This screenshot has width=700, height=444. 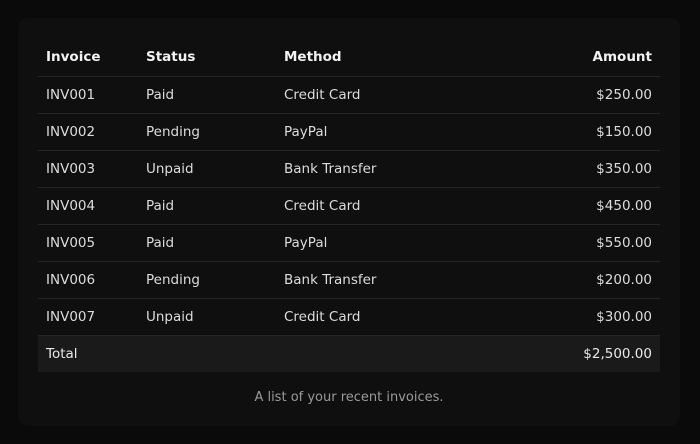 I want to click on table-row: INV007 Unpaid Credit Card $300.00, so click(x=349, y=317).